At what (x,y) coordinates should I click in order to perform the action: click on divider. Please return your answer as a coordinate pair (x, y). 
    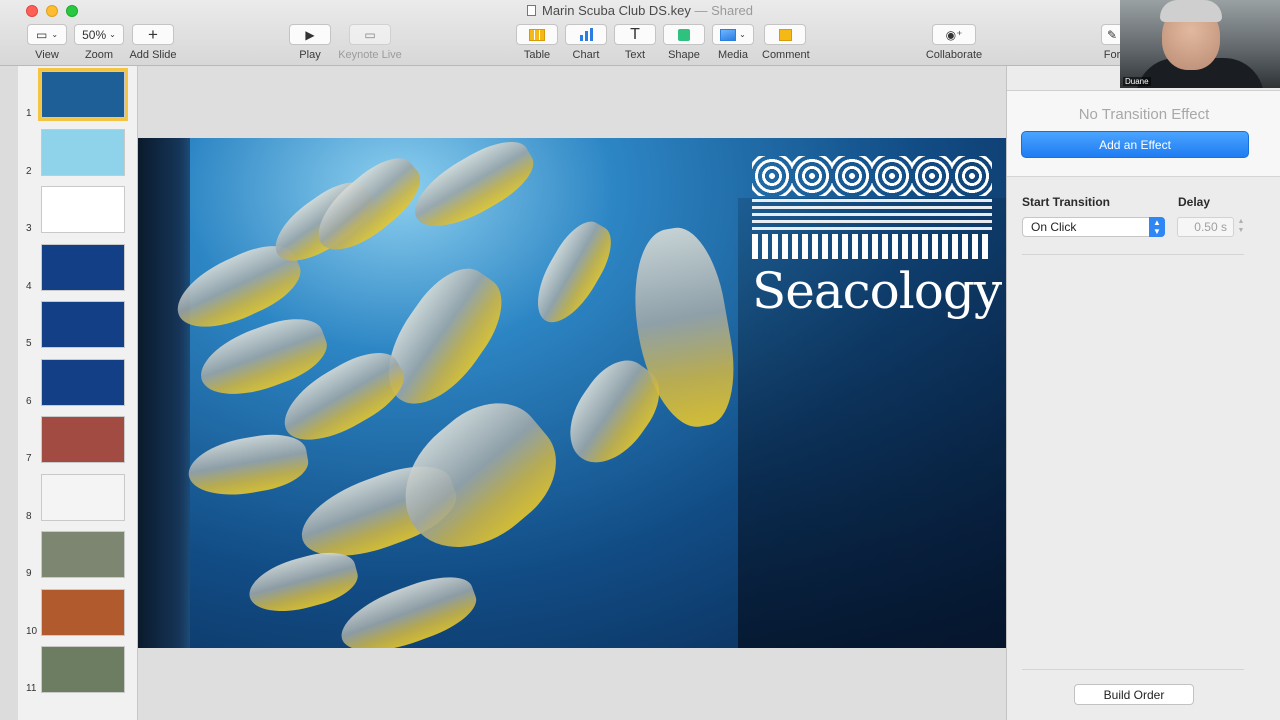
    Looking at the image, I should click on (1133, 254).